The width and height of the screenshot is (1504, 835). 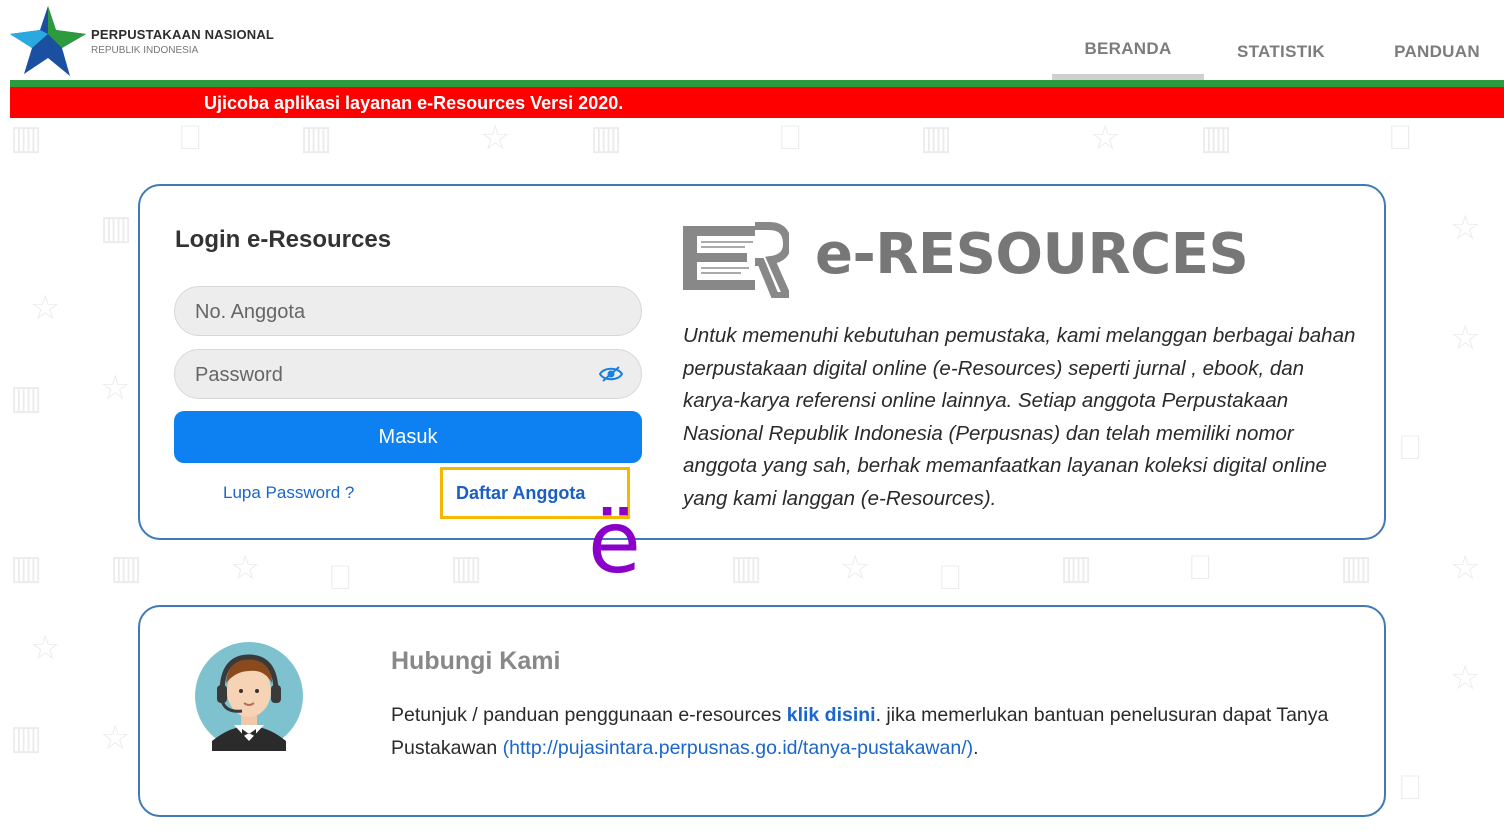 I want to click on login-button: Masuk, so click(x=408, y=437).